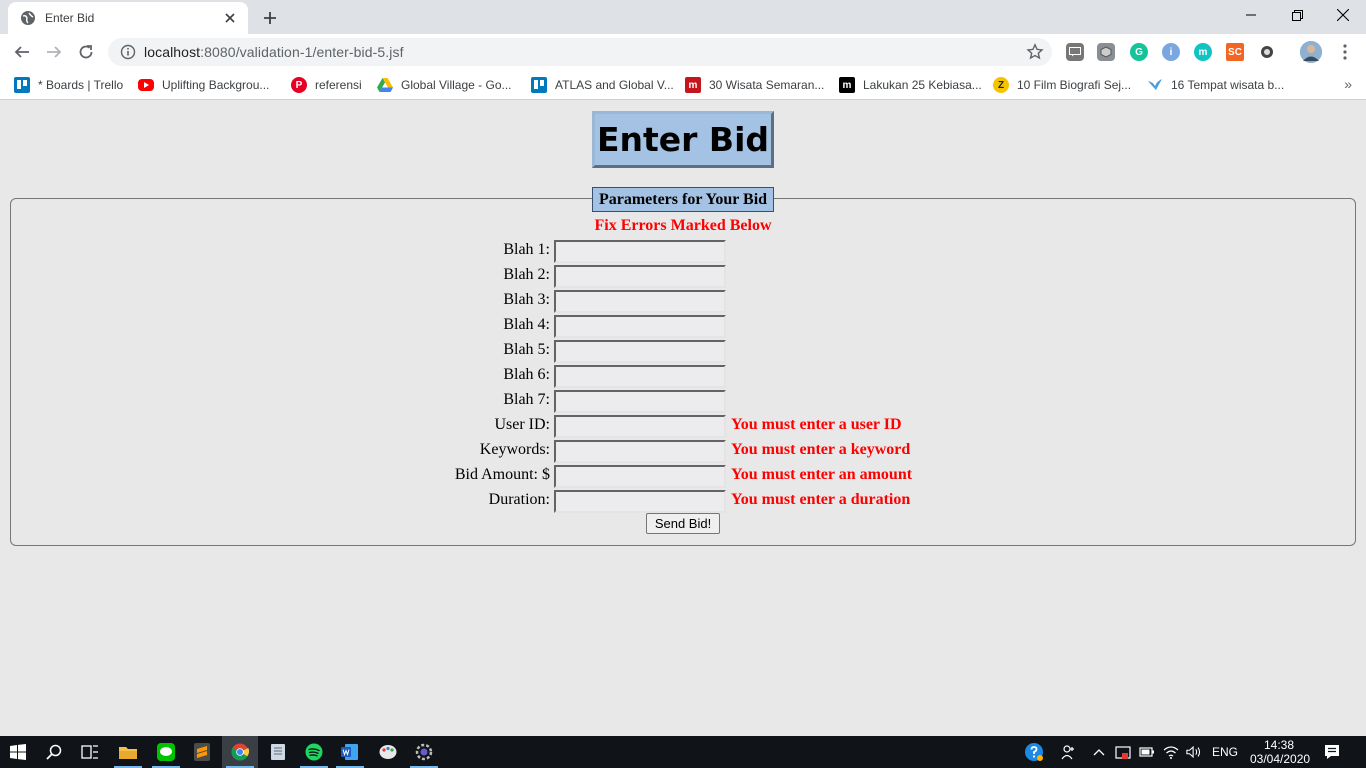 This screenshot has width=1366, height=768. I want to click on search-icon, so click(54, 752).